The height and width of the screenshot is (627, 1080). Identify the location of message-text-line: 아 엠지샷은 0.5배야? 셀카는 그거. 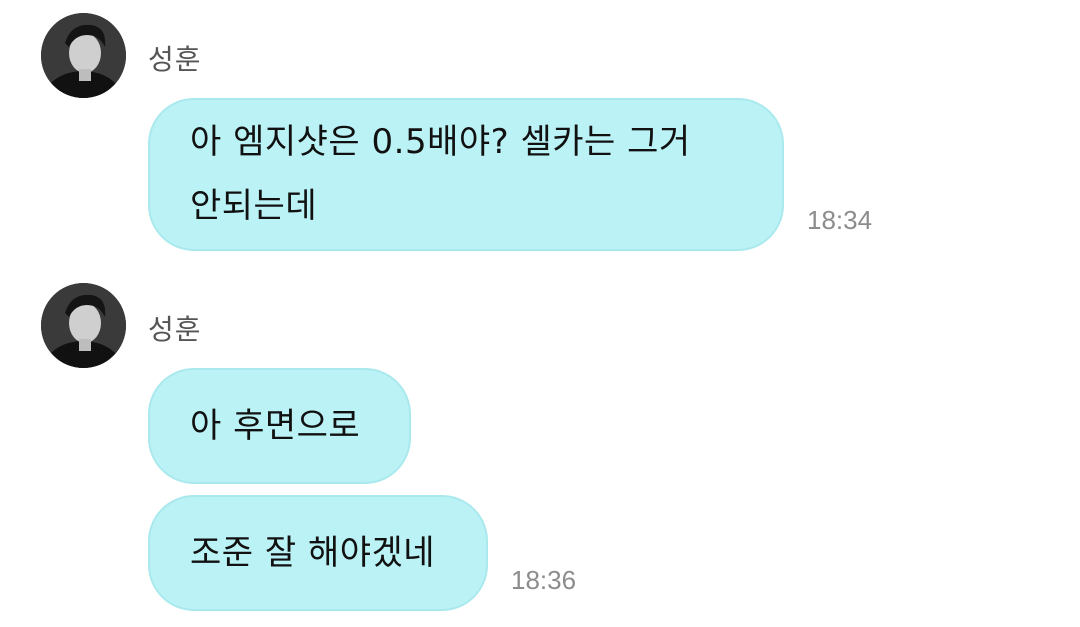
(440, 142).